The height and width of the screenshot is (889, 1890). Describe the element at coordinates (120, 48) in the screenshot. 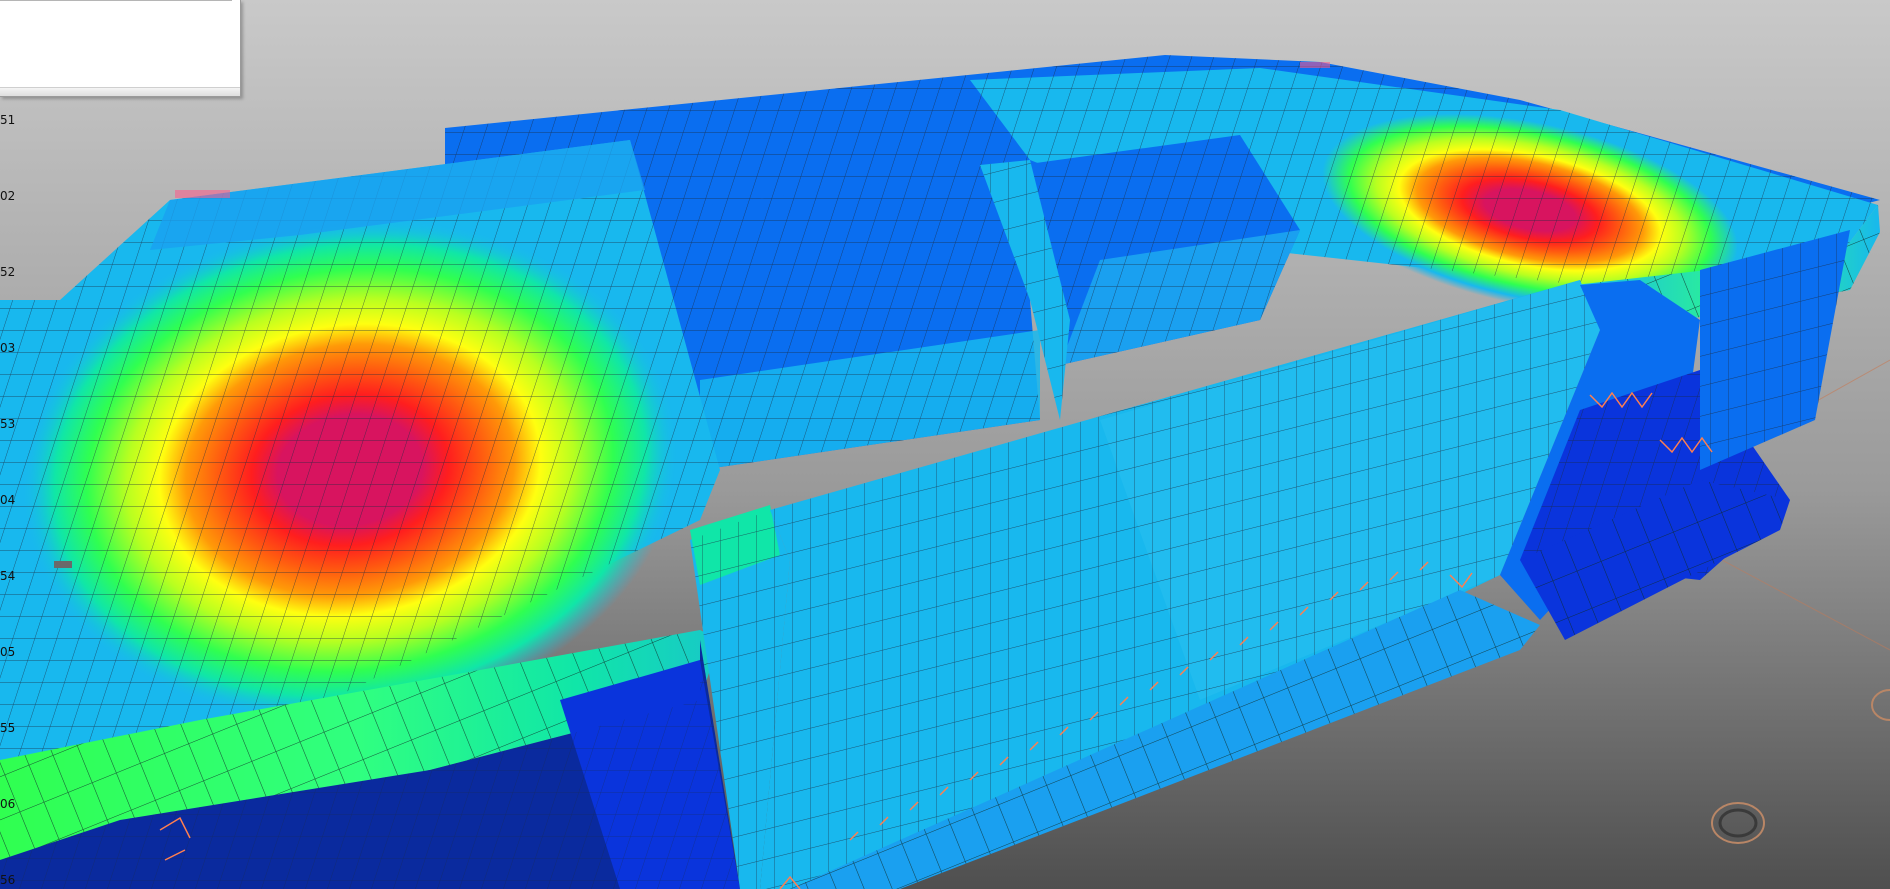

I see `legend-panel` at that location.